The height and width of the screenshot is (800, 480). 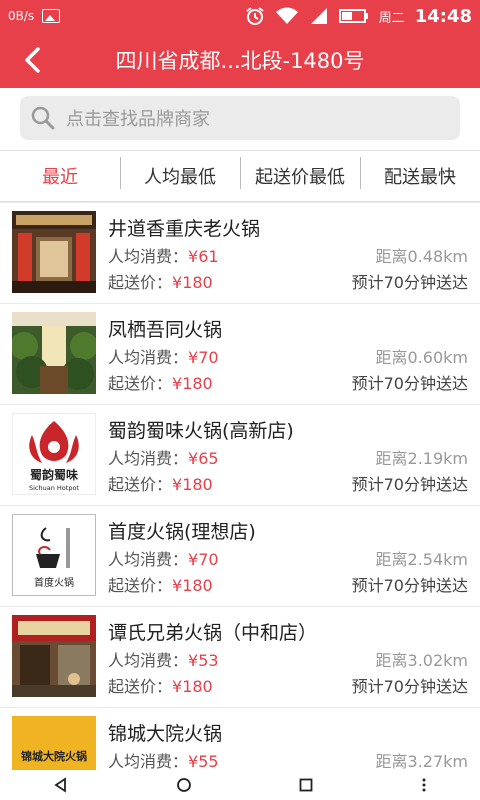 I want to click on search-icon, so click(x=43, y=118).